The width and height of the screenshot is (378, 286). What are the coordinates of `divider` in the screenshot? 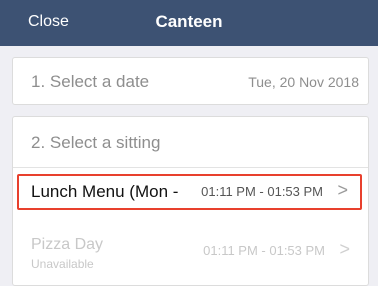 It's located at (190, 167).